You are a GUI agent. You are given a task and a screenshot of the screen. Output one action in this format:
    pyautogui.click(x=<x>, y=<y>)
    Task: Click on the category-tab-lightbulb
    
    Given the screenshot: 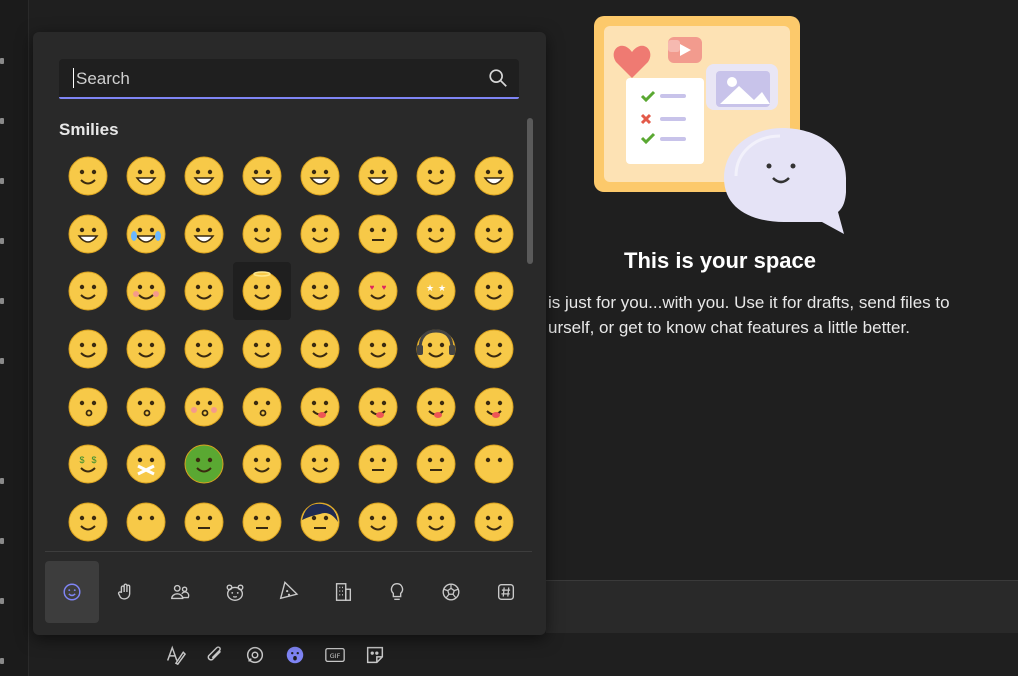 What is the action you would take?
    pyautogui.click(x=397, y=592)
    